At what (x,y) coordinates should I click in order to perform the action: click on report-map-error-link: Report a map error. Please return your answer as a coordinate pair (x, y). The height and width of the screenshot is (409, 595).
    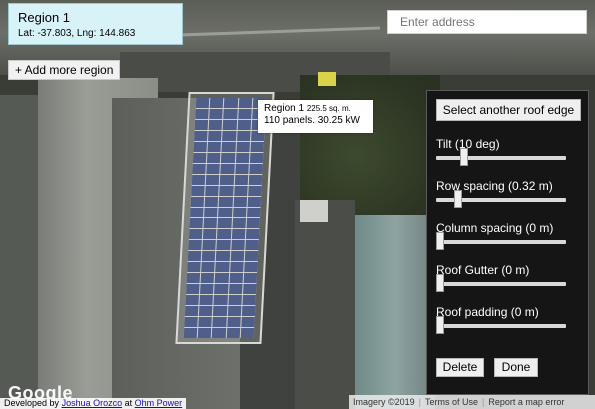
    Looking at the image, I should click on (526, 402).